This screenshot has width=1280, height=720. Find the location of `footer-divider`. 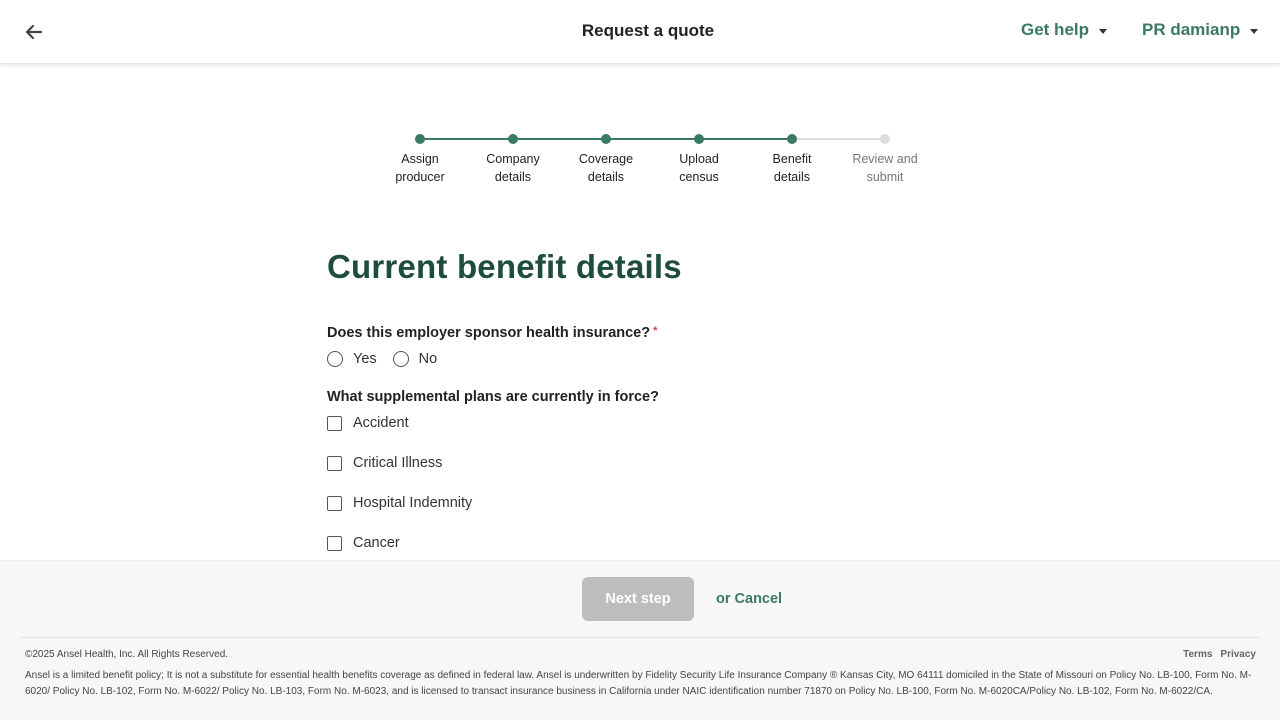

footer-divider is located at coordinates (640, 637).